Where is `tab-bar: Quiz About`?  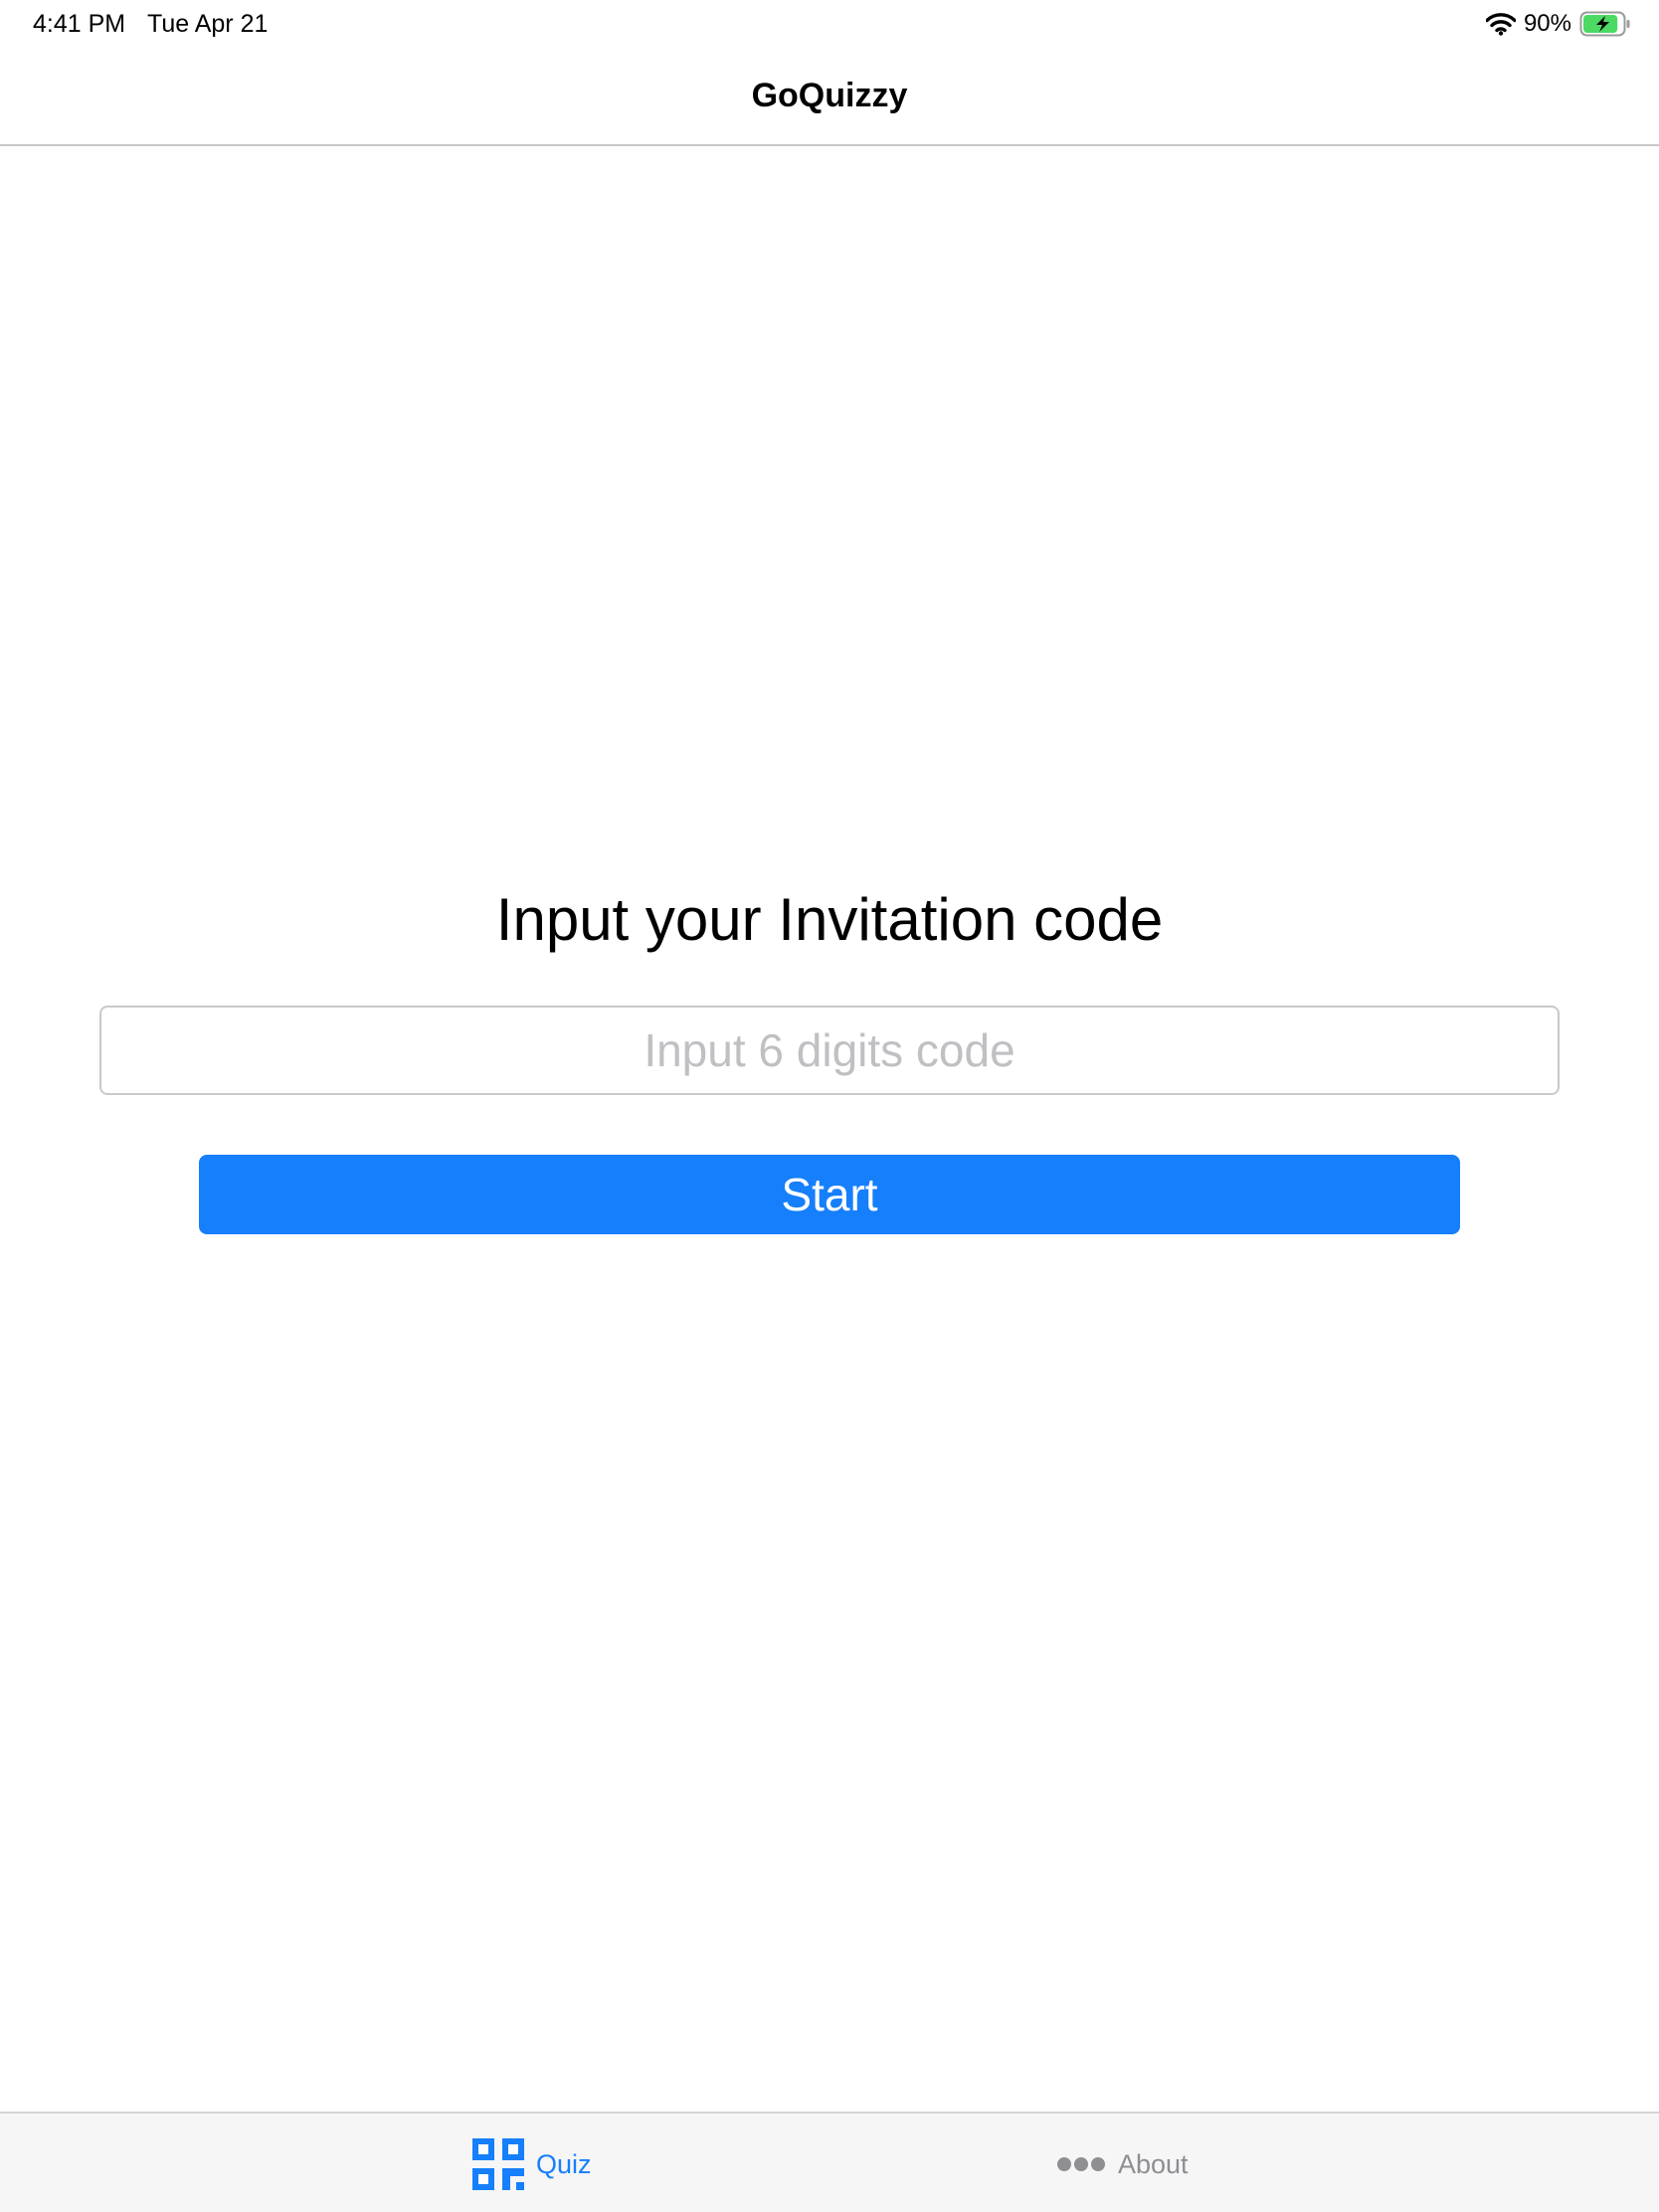
tab-bar: Quiz About is located at coordinates (829, 2162).